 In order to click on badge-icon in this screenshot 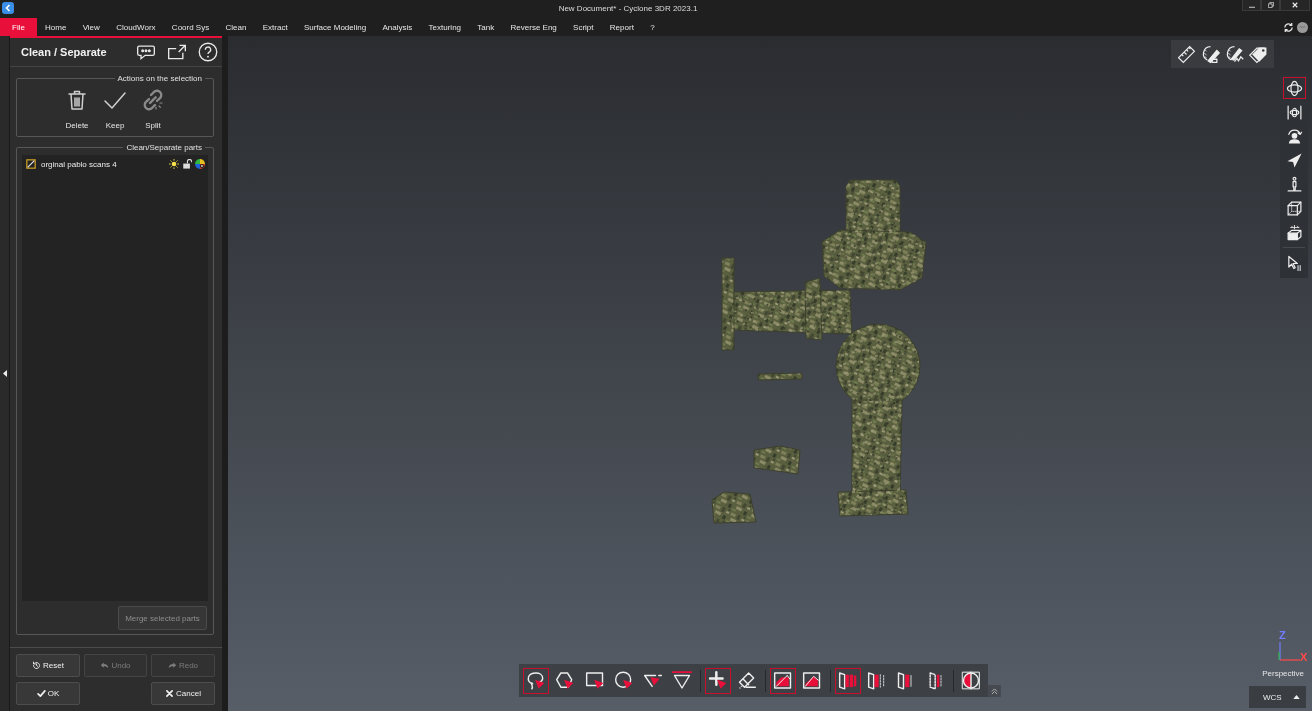, I will do `click(1302, 27)`.